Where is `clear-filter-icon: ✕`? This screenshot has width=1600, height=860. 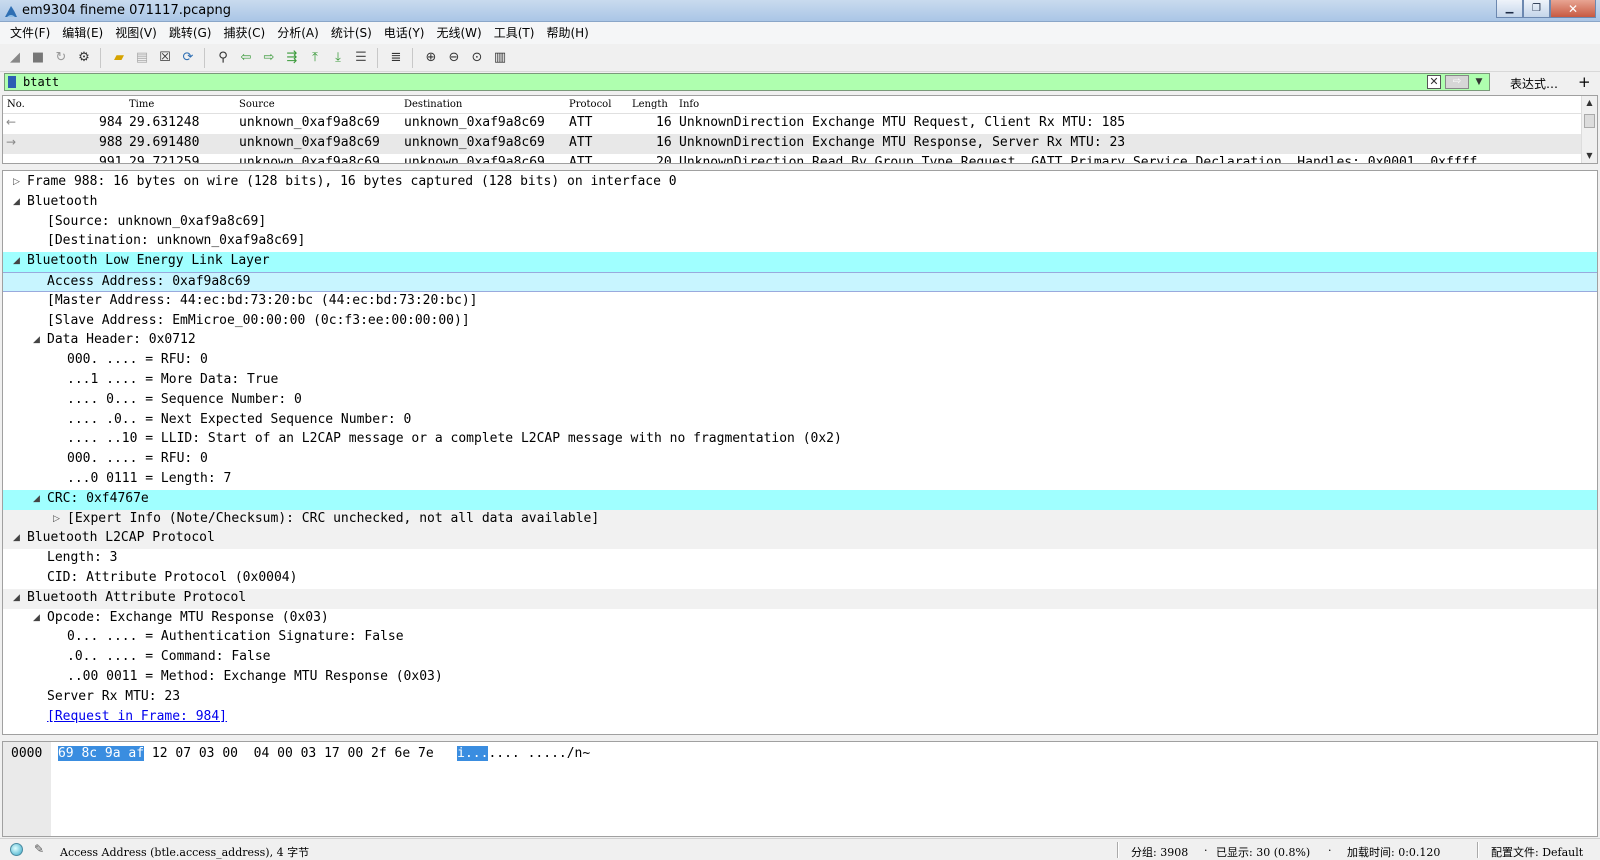
clear-filter-icon: ✕ is located at coordinates (1434, 82).